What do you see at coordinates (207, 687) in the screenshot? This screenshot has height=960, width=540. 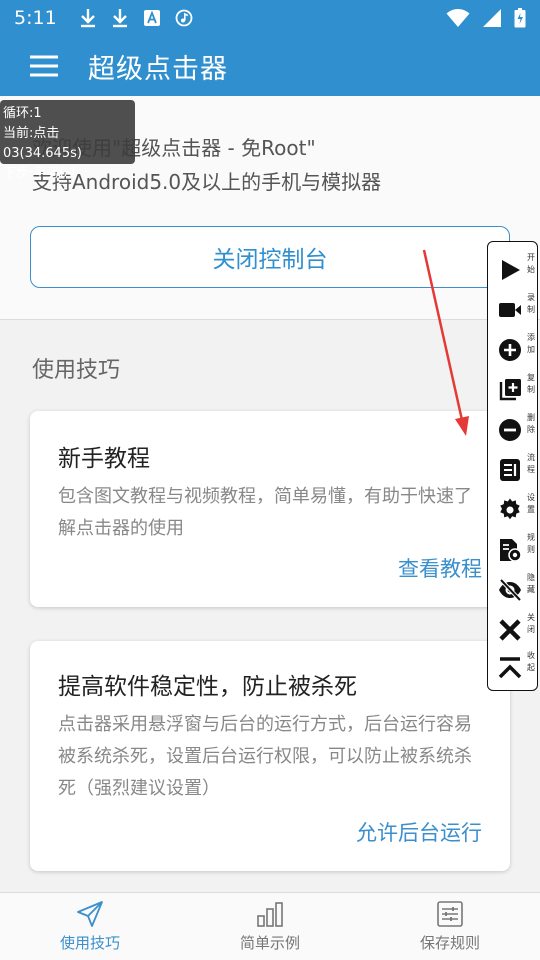 I see `card-title: 提高软件稳定性，防止被杀死` at bounding box center [207, 687].